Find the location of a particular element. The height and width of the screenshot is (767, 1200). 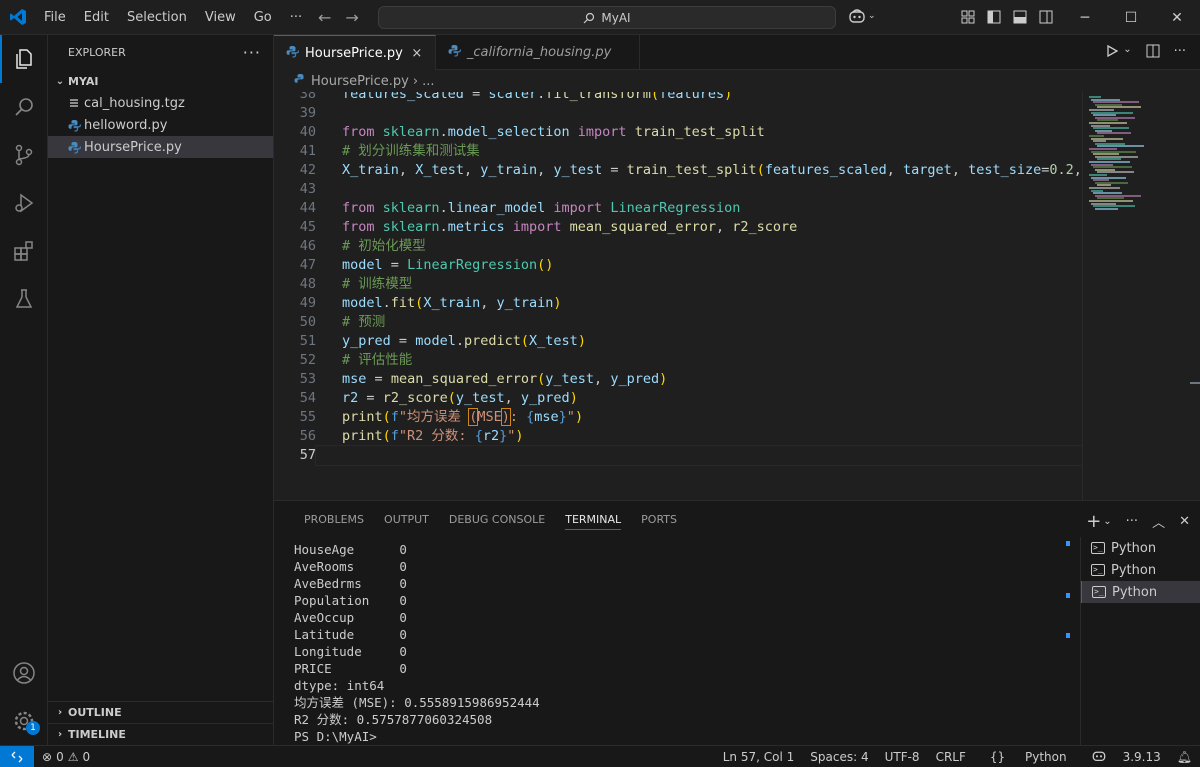

code-line: 48 # 训练模型 is located at coordinates (678, 284).